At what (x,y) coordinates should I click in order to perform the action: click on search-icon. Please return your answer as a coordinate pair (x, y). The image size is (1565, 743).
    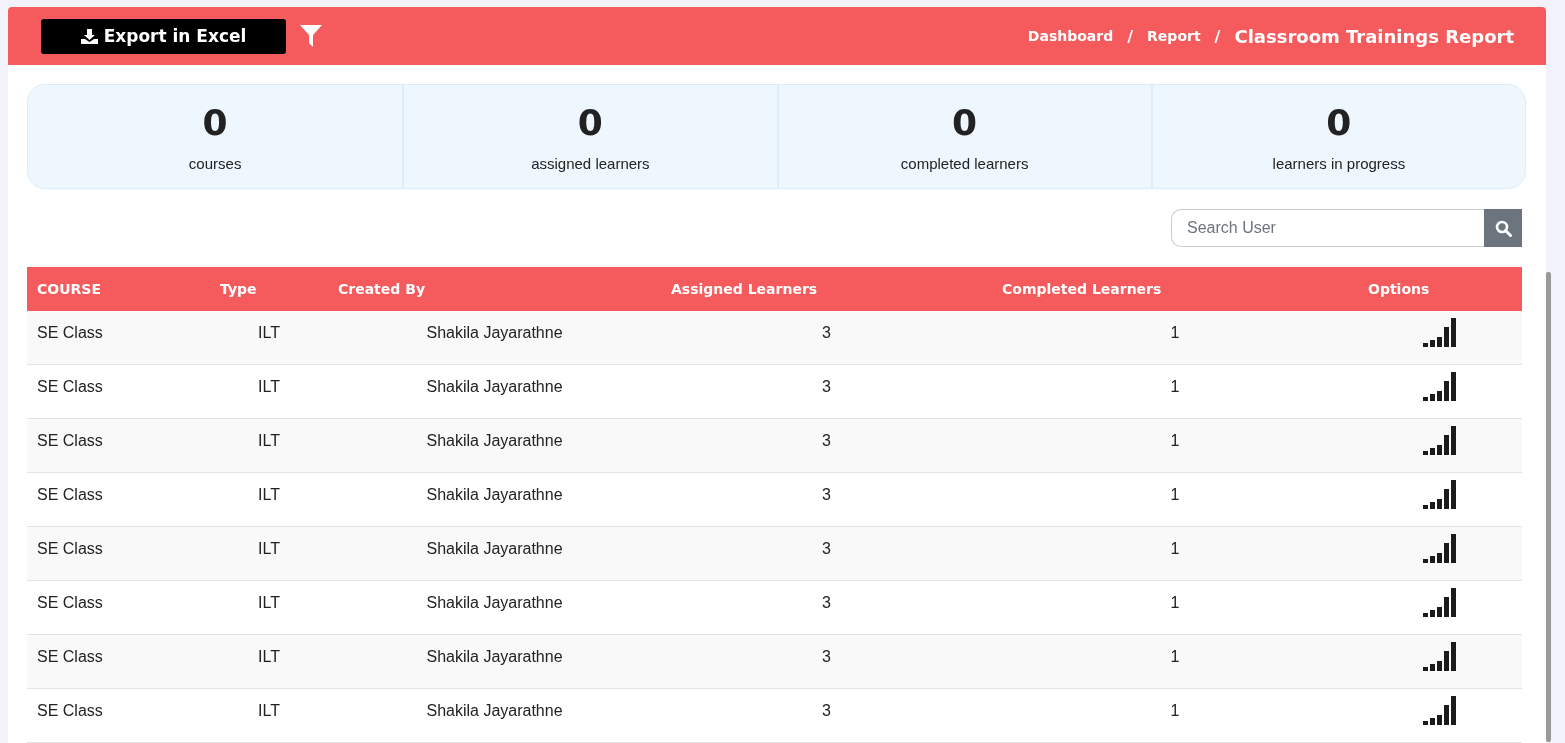
    Looking at the image, I should click on (1503, 228).